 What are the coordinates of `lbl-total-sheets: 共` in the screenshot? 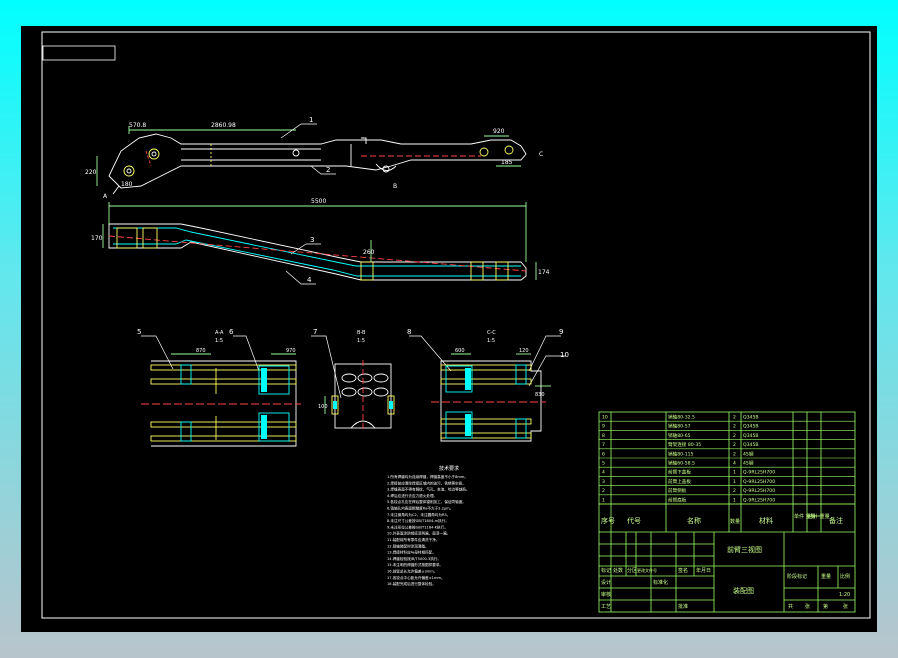 It's located at (790, 606).